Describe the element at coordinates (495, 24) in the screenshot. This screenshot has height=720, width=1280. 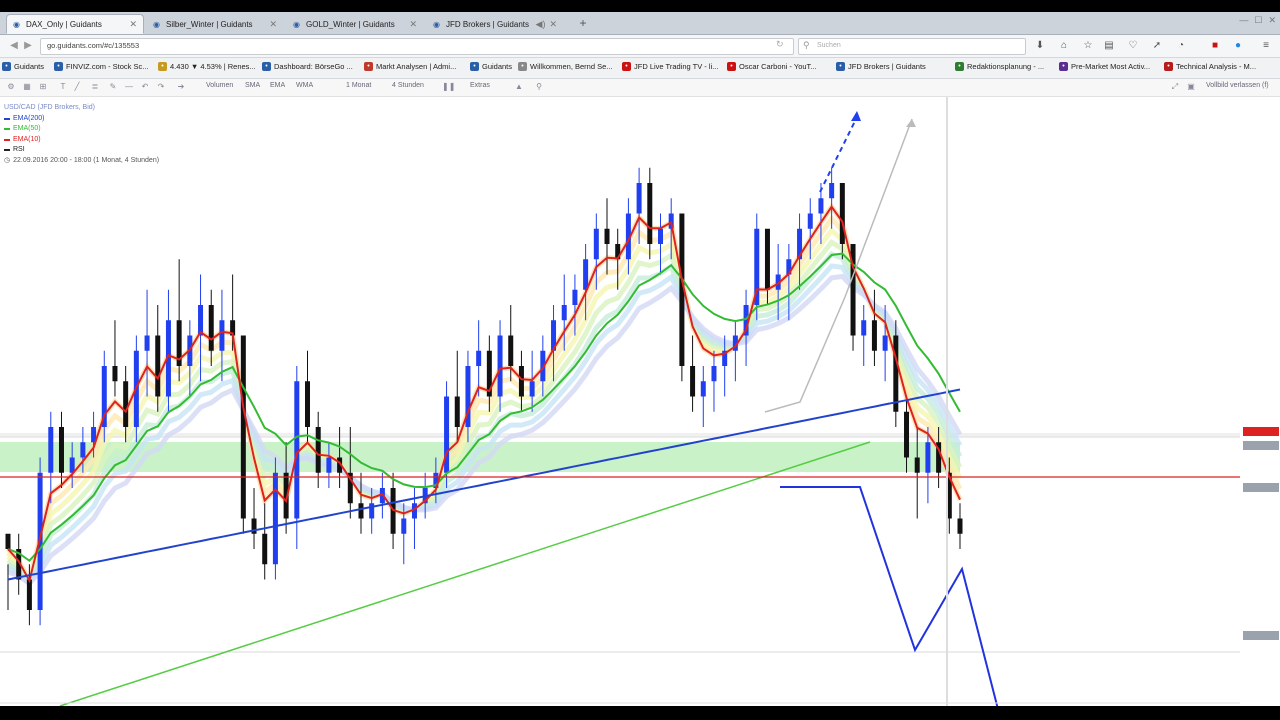
I see `tab-jfd-brokers: ◉ JFD Brokers | Guidants ◀) ✕` at that location.